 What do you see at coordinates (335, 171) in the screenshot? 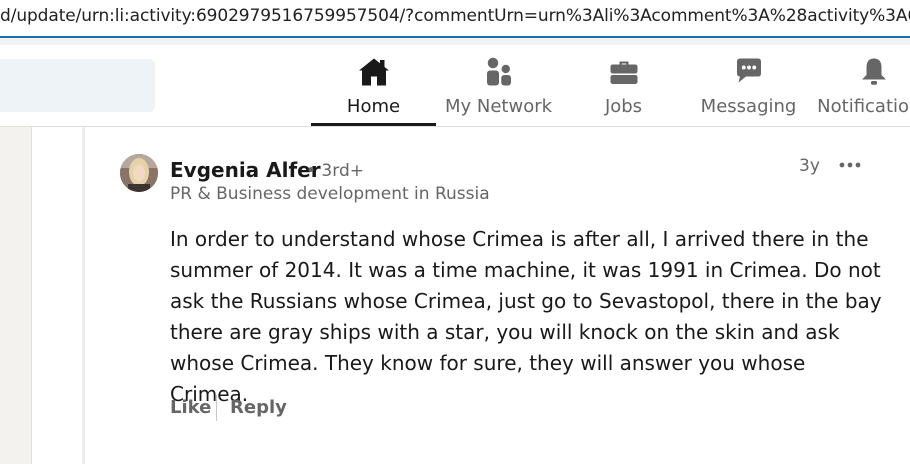
I see `connection-degree: • 3rd+` at bounding box center [335, 171].